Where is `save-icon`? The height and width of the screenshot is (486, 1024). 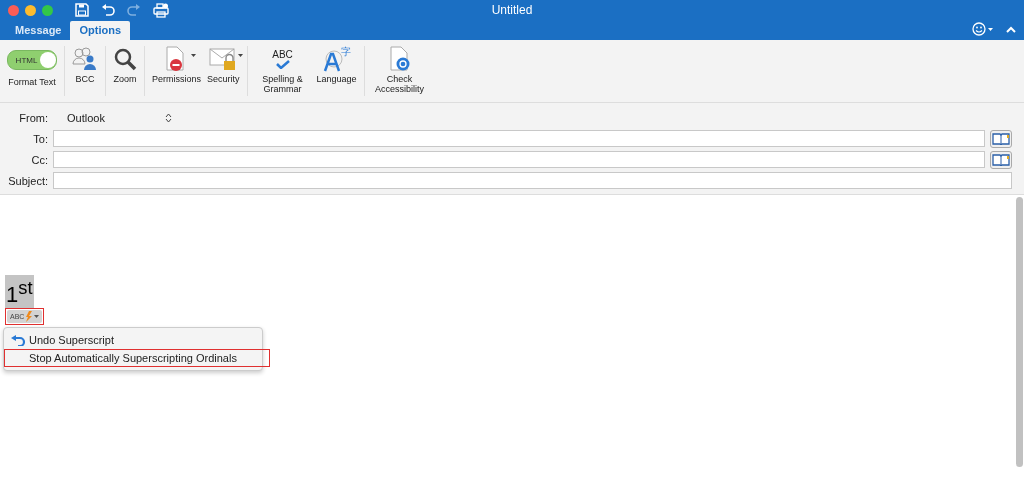 save-icon is located at coordinates (82, 10).